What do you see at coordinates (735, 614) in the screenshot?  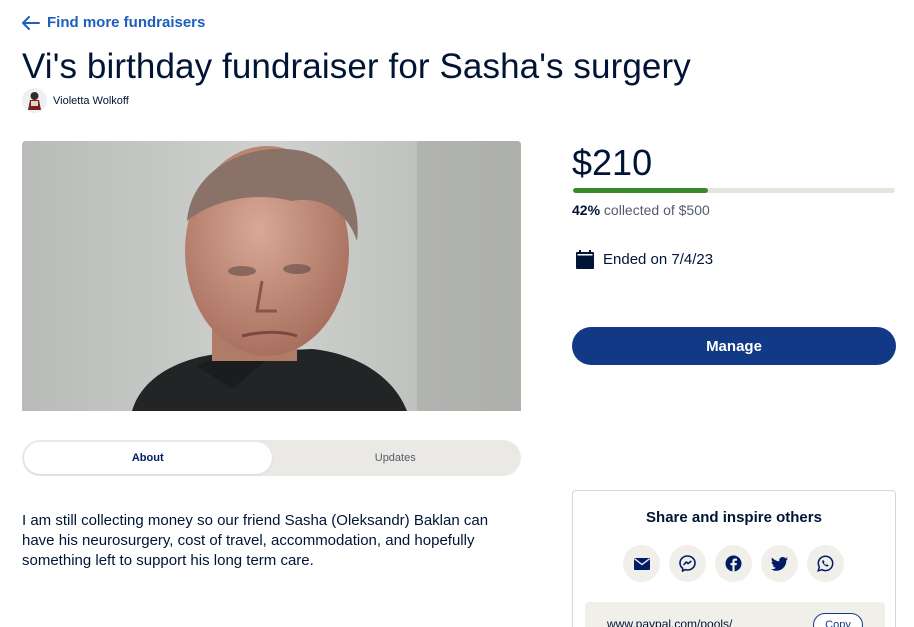 I see `share-link-box: www.paypal.com/pools/ Copy` at bounding box center [735, 614].